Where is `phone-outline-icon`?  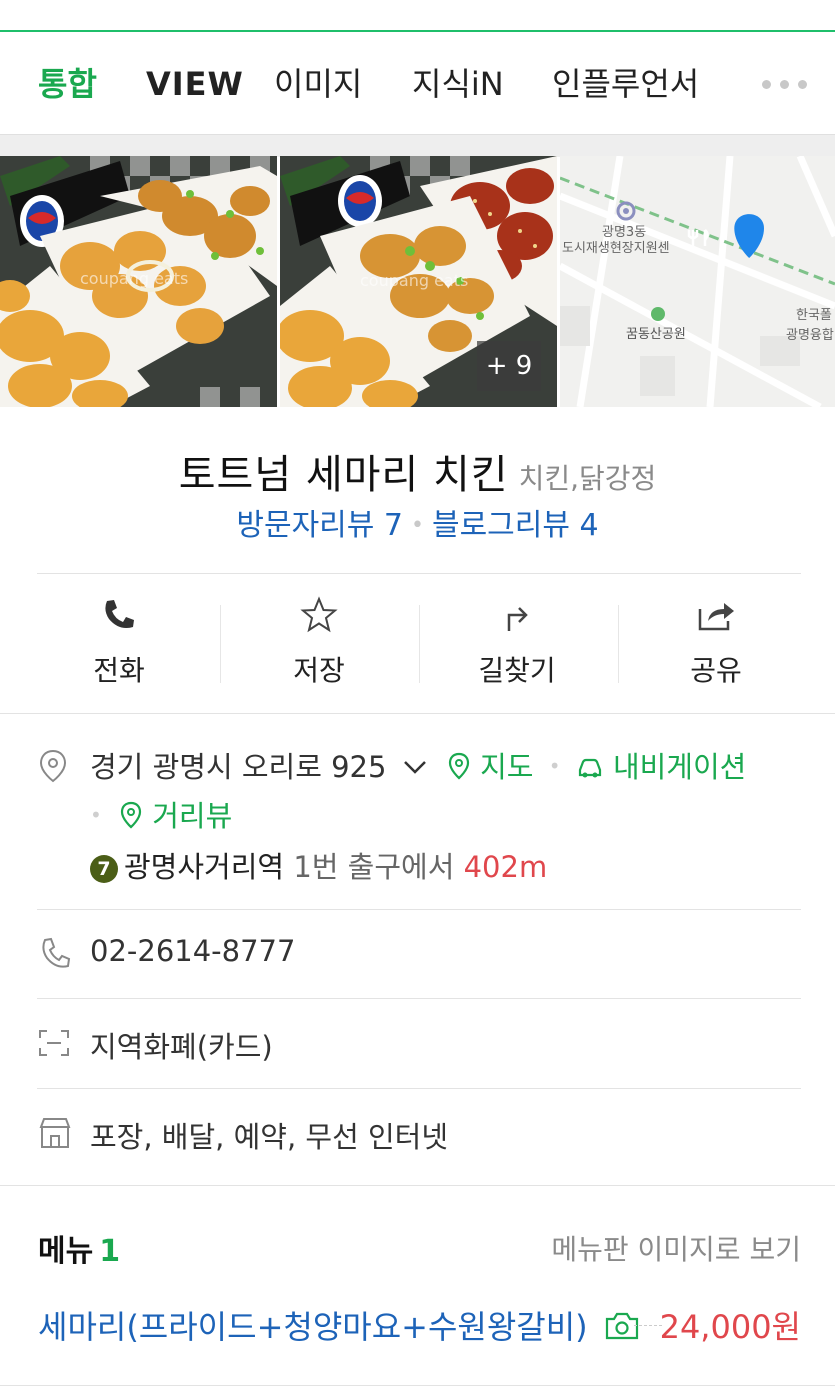 phone-outline-icon is located at coordinates (56, 952).